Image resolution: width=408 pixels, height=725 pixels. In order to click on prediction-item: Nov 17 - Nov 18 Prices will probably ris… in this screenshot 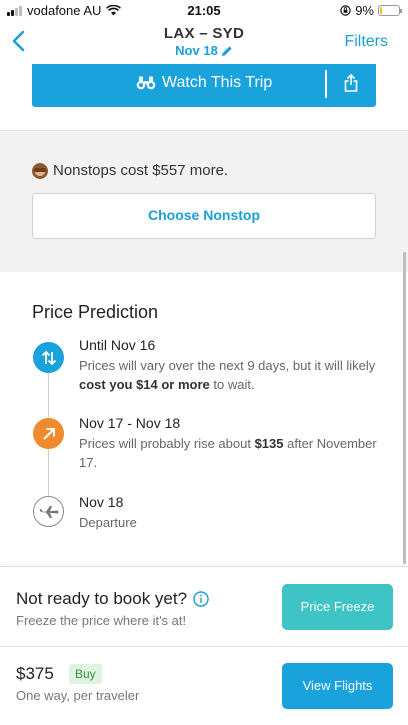, I will do `click(229, 443)`.